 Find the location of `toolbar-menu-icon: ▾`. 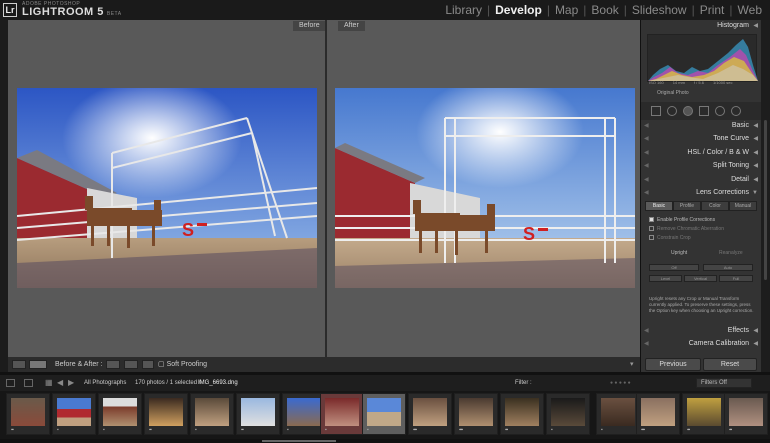

toolbar-menu-icon: ▾ is located at coordinates (632, 364).